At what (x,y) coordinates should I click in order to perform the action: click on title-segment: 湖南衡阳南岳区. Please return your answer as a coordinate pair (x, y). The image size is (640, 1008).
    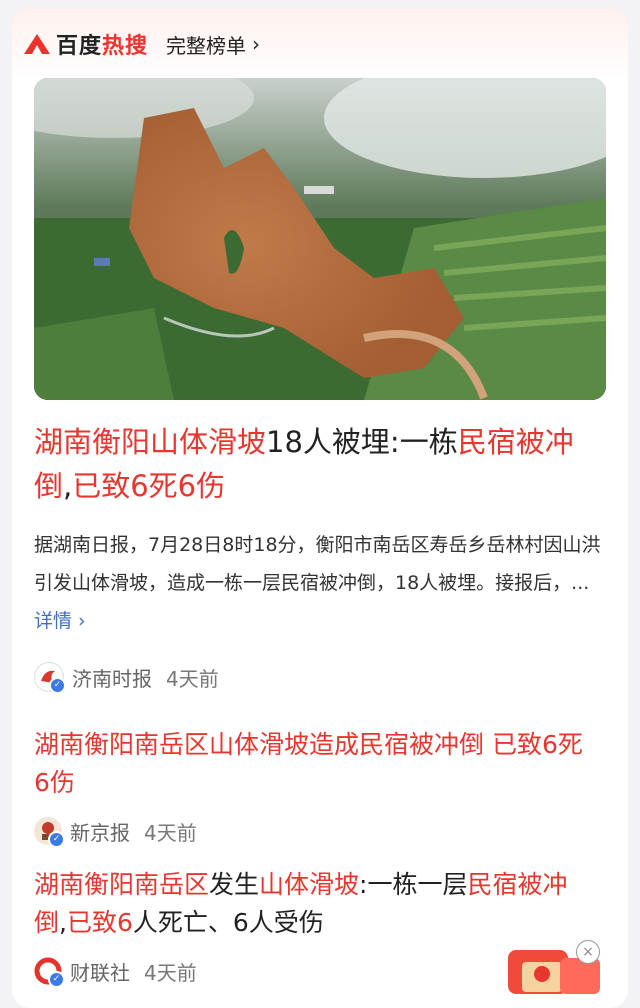
    Looking at the image, I should click on (122, 884).